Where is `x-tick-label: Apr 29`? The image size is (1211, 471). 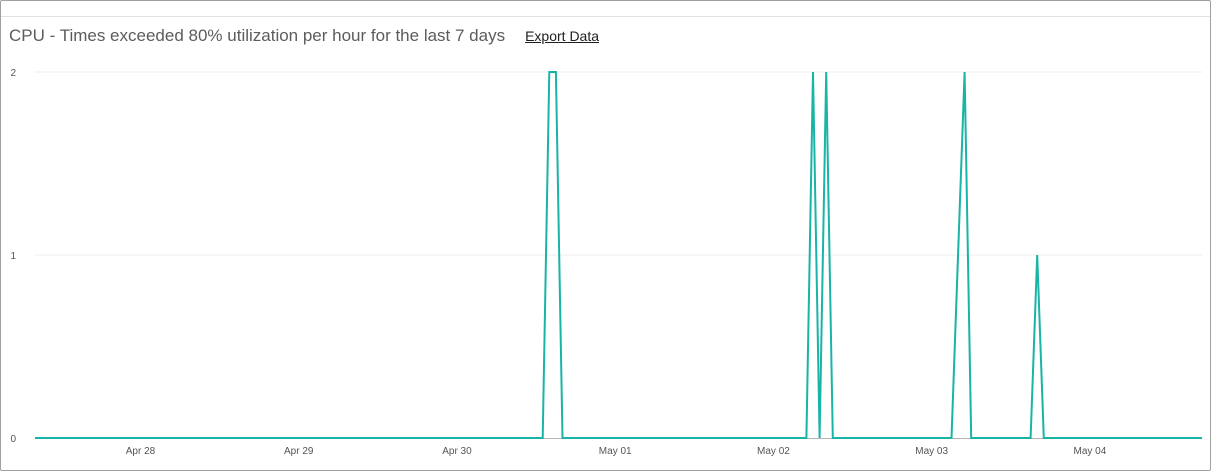
x-tick-label: Apr 29 is located at coordinates (299, 451).